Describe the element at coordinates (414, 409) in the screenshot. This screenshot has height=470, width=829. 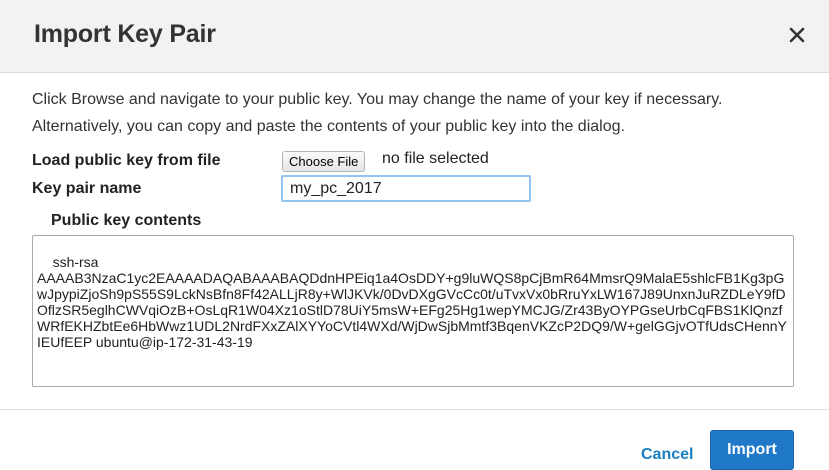
I see `footer-divider` at that location.